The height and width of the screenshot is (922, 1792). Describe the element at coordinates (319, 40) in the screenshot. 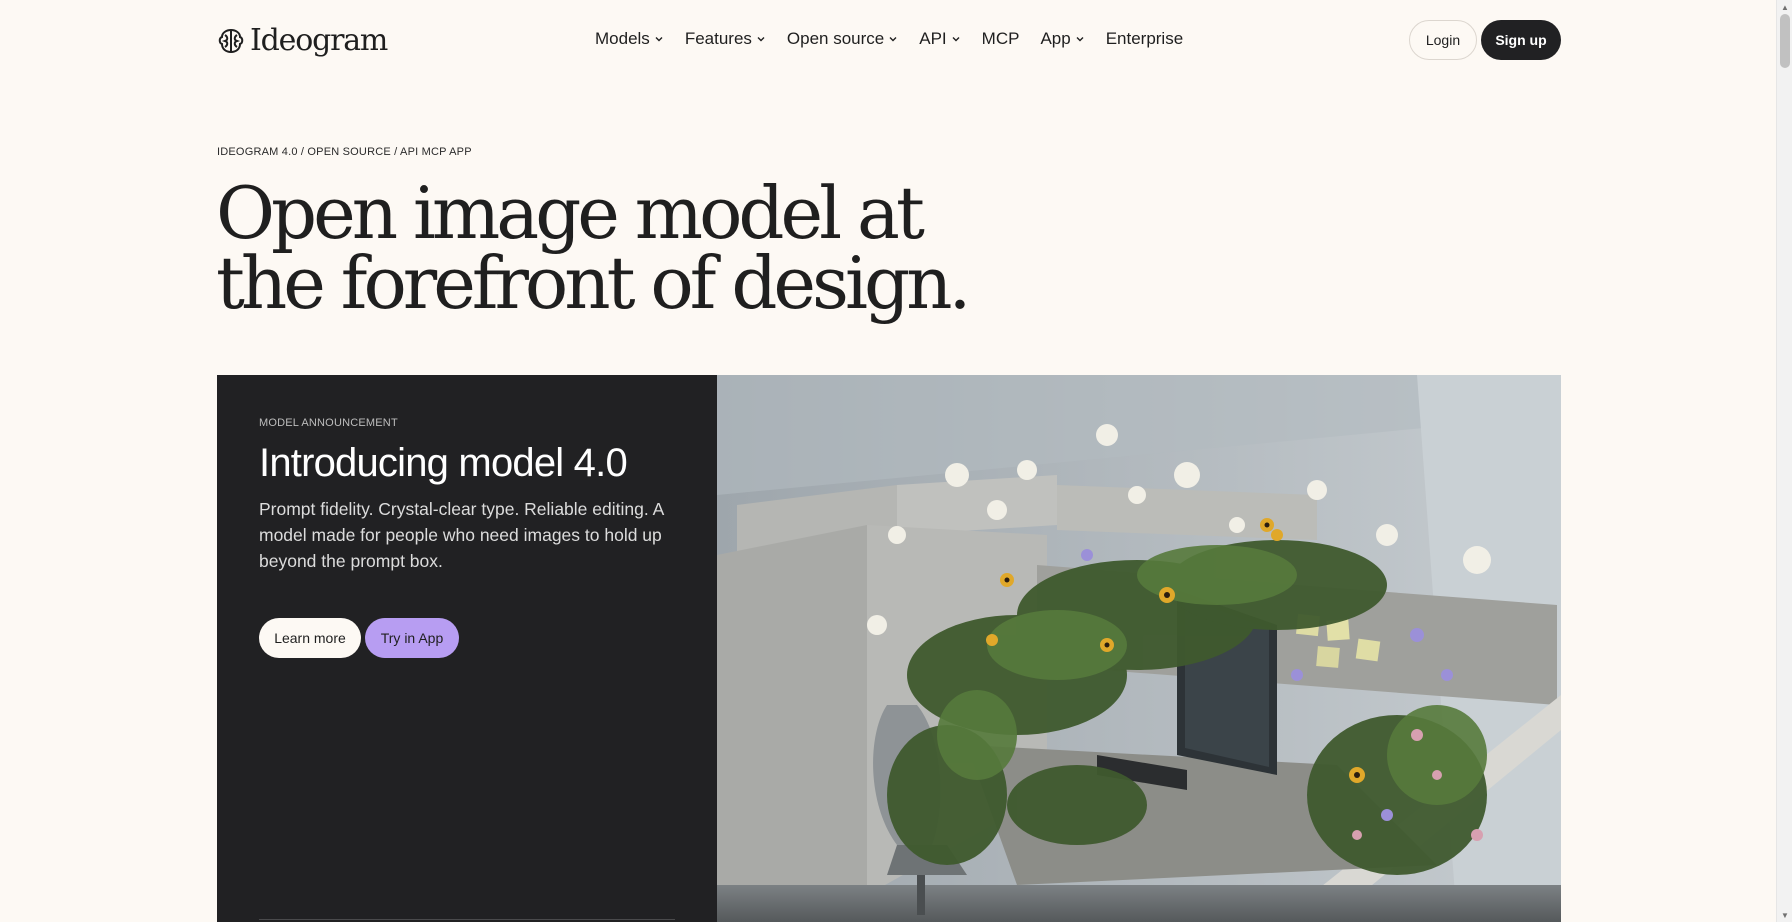

I see `brand-name: Ideogram` at that location.